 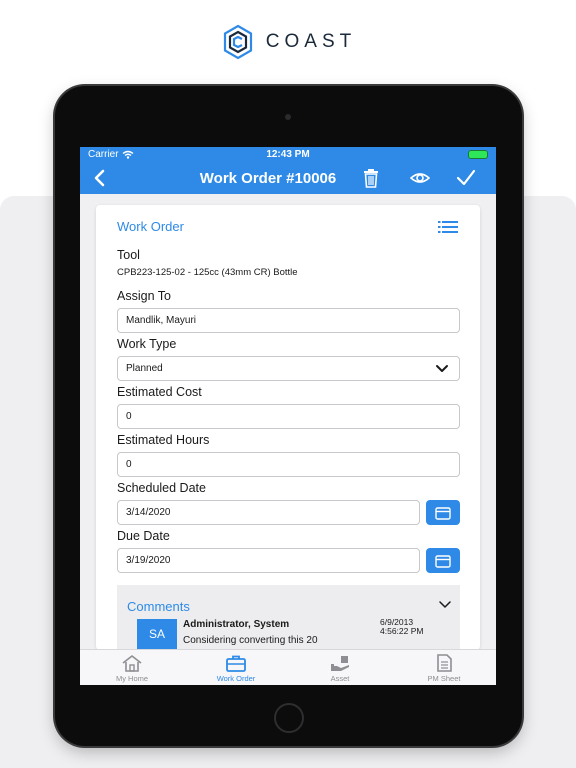 What do you see at coordinates (148, 512) in the screenshot?
I see `scheduled-date-value: 3/14/2020` at bounding box center [148, 512].